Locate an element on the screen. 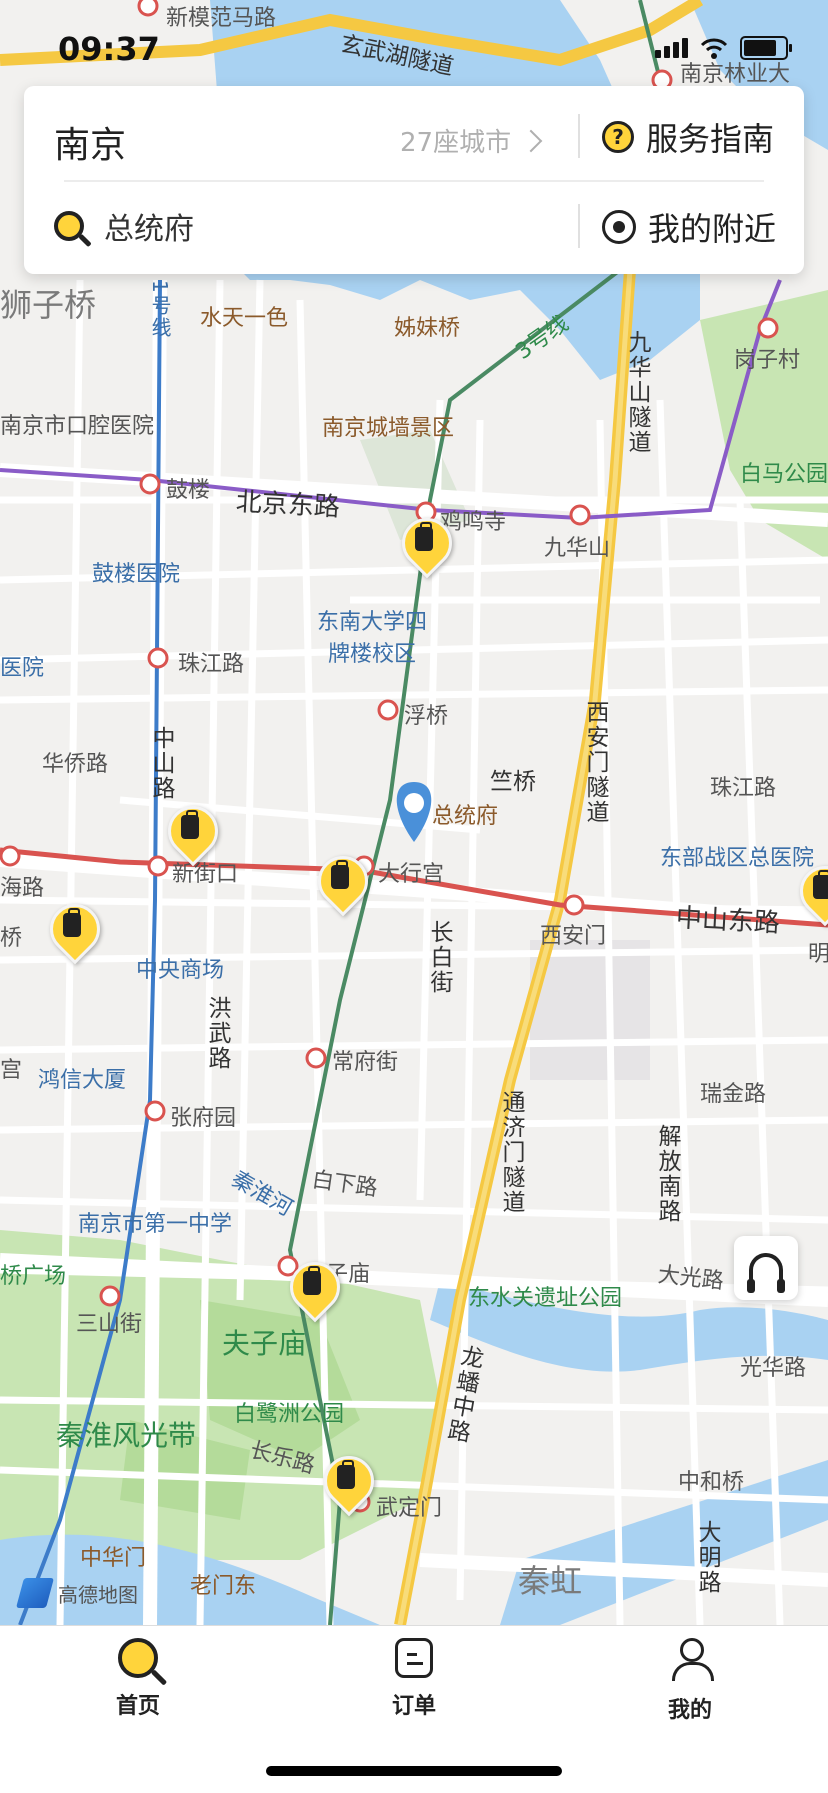 This screenshot has height=1793, width=828. label-presidential: 总统府 is located at coordinates (465, 816).